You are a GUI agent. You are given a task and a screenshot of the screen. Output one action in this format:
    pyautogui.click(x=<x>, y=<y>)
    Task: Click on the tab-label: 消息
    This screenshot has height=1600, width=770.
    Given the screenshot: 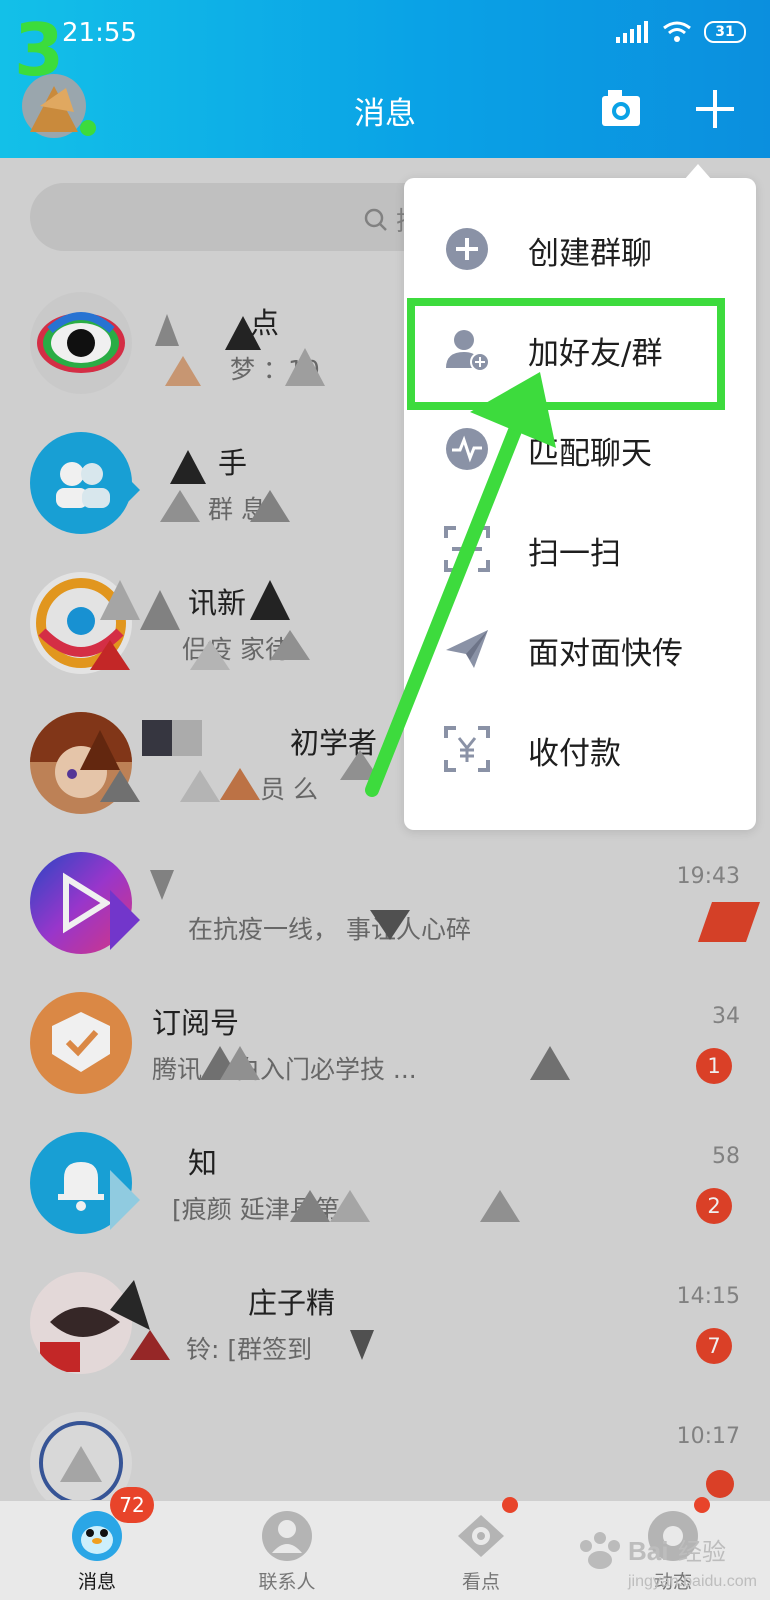 What is the action you would take?
    pyautogui.click(x=96, y=1582)
    